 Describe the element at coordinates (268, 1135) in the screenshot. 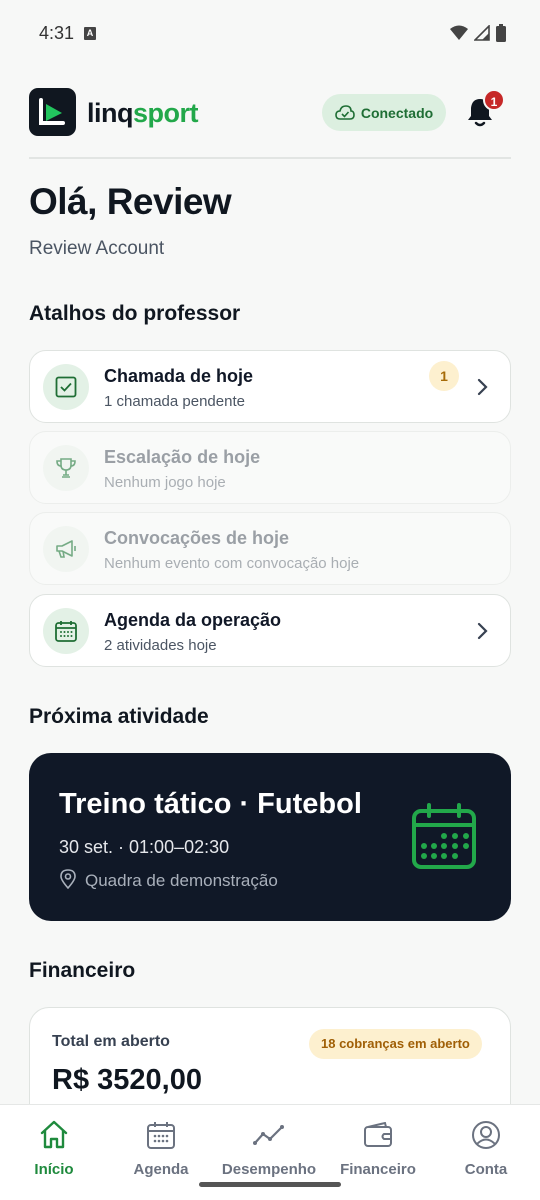

I see `trend-icon` at that location.